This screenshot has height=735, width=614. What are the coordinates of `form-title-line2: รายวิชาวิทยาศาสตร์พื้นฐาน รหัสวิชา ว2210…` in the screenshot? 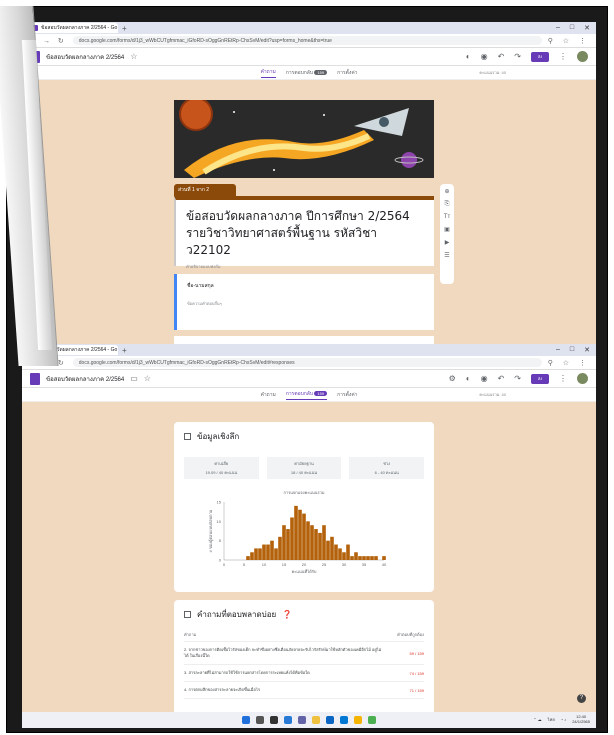 It's located at (305, 242).